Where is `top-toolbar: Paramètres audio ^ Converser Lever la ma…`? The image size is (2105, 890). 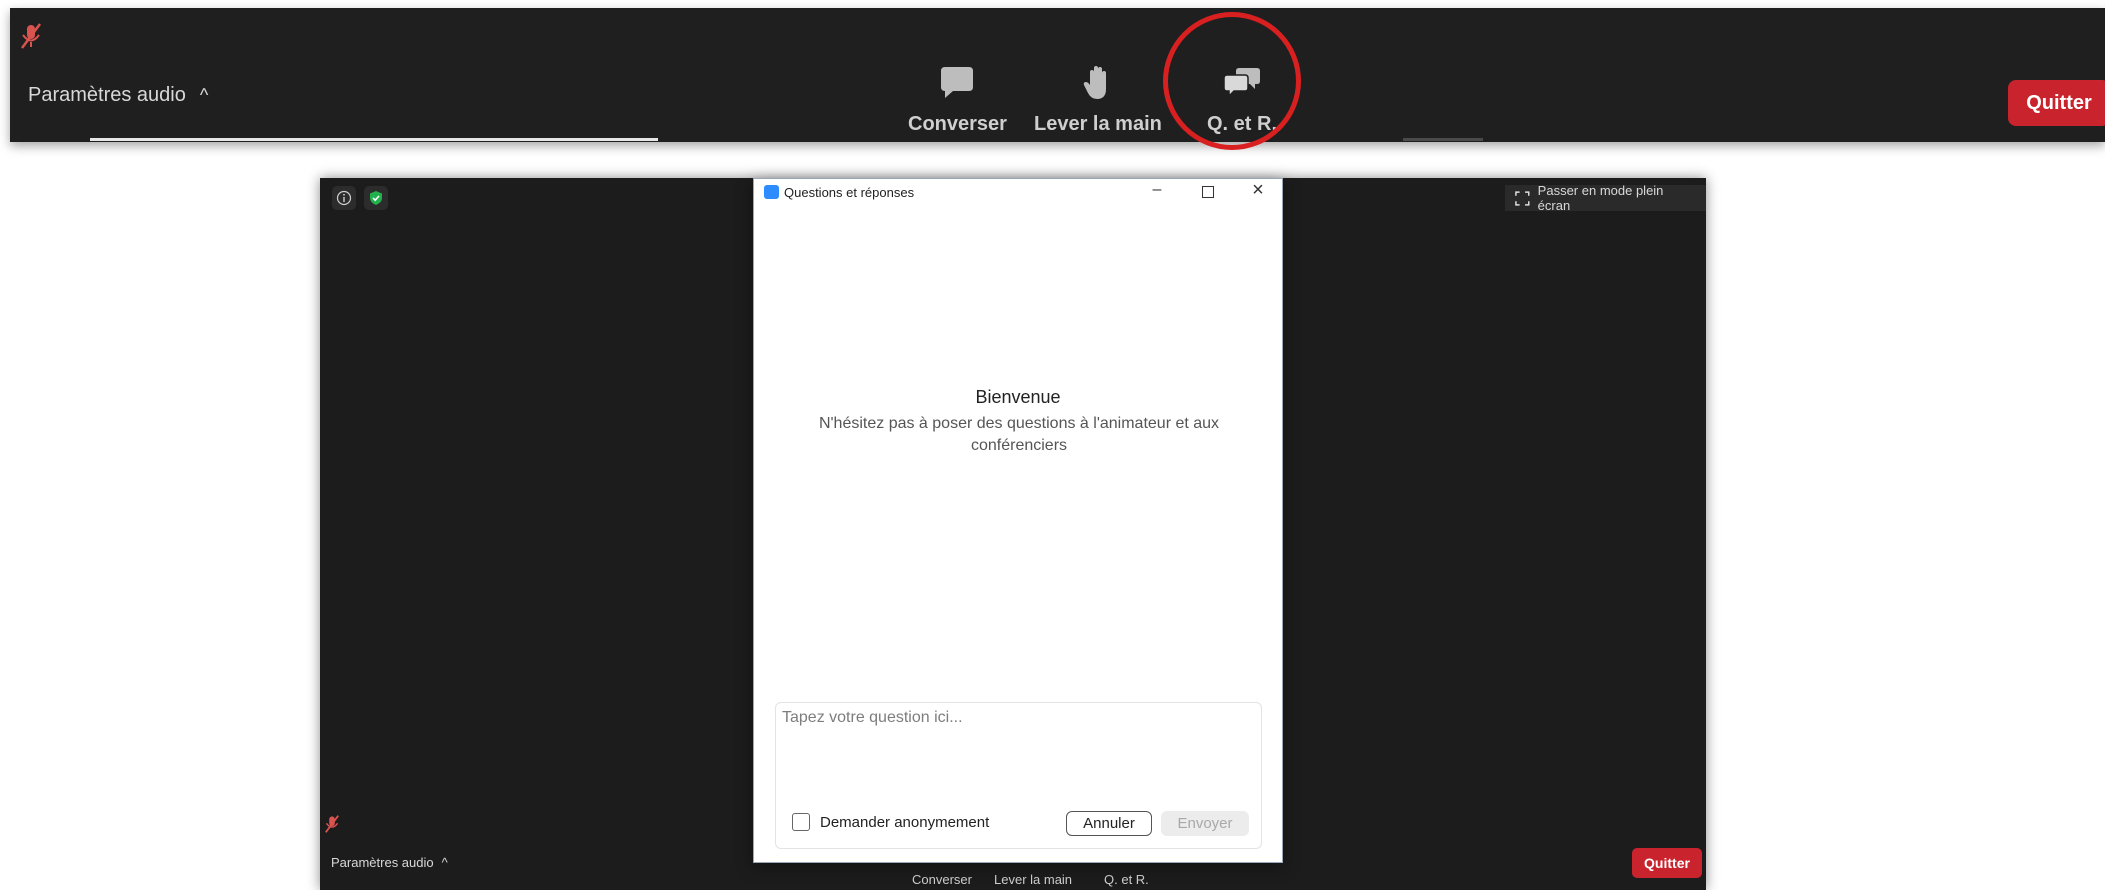 top-toolbar: Paramètres audio ^ Converser Lever la ma… is located at coordinates (1057, 75).